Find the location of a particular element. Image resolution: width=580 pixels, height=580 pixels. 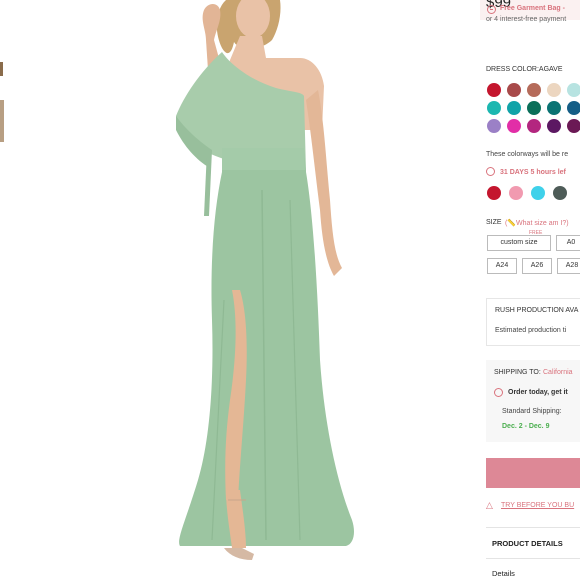

size-label: SIZE is located at coordinates (494, 222).